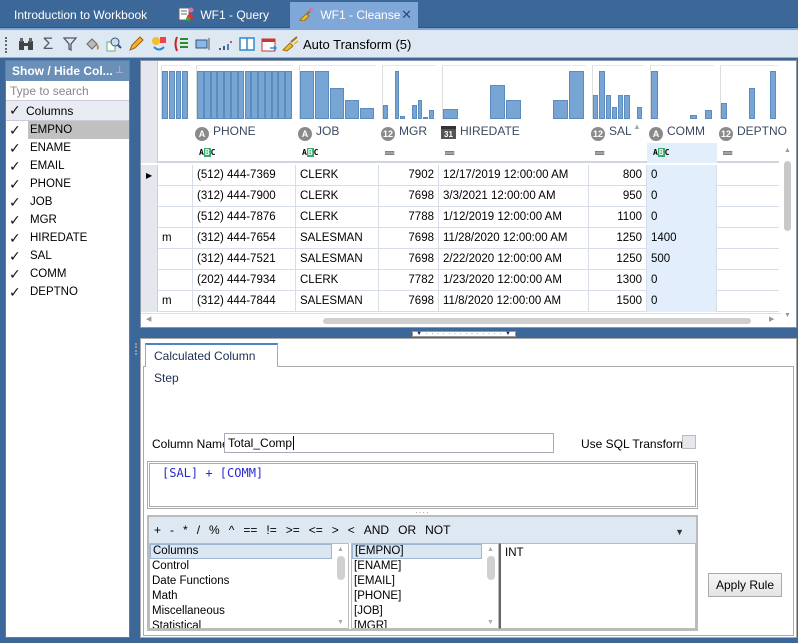 This screenshot has width=798, height=643. I want to click on cell-phone: (512) 444-7369, so click(244, 175).